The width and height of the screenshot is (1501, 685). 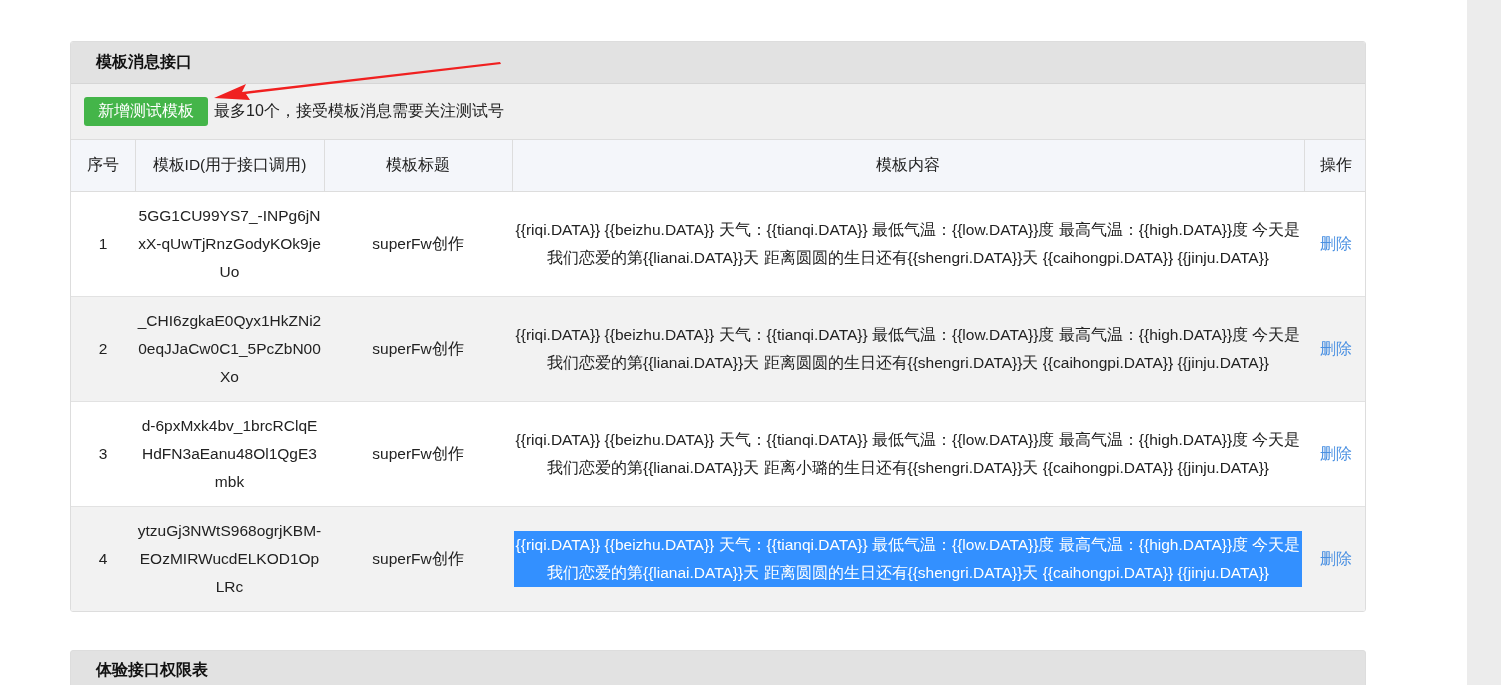 I want to click on table-cell: 4, so click(x=103, y=558).